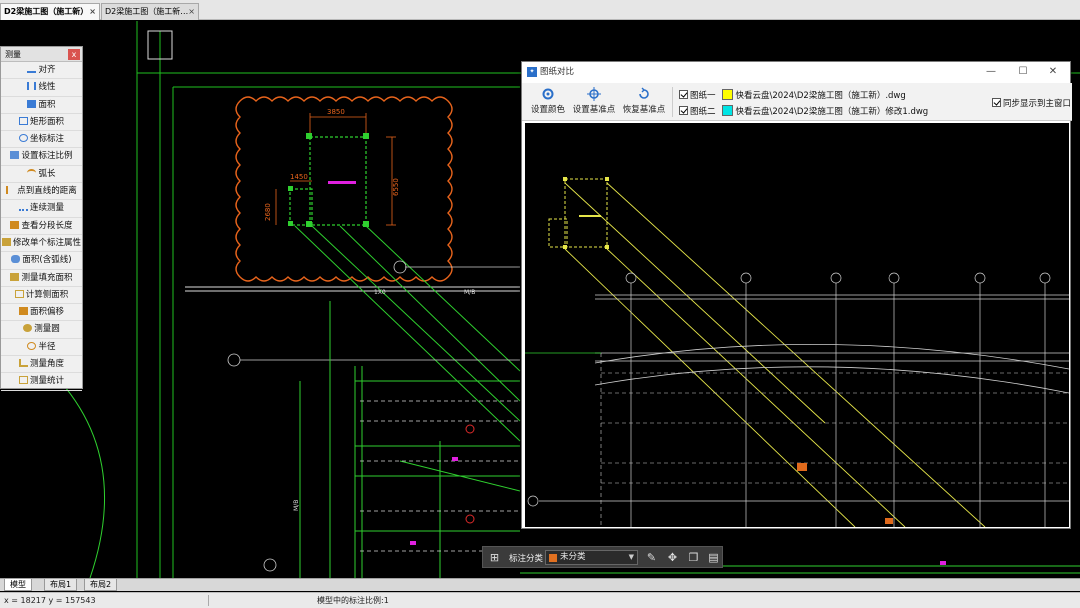 The height and width of the screenshot is (608, 1080). What do you see at coordinates (32, 172) in the screenshot?
I see `arc-icon` at bounding box center [32, 172].